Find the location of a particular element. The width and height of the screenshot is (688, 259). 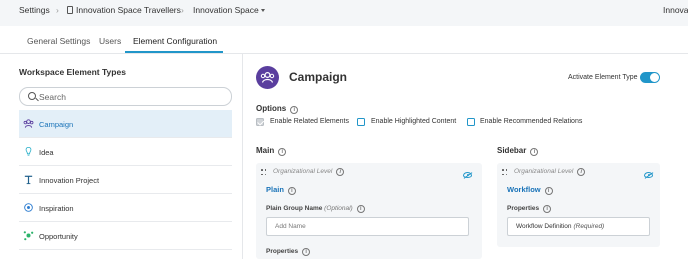

enable-highlighted-content-checkbox is located at coordinates (361, 122).